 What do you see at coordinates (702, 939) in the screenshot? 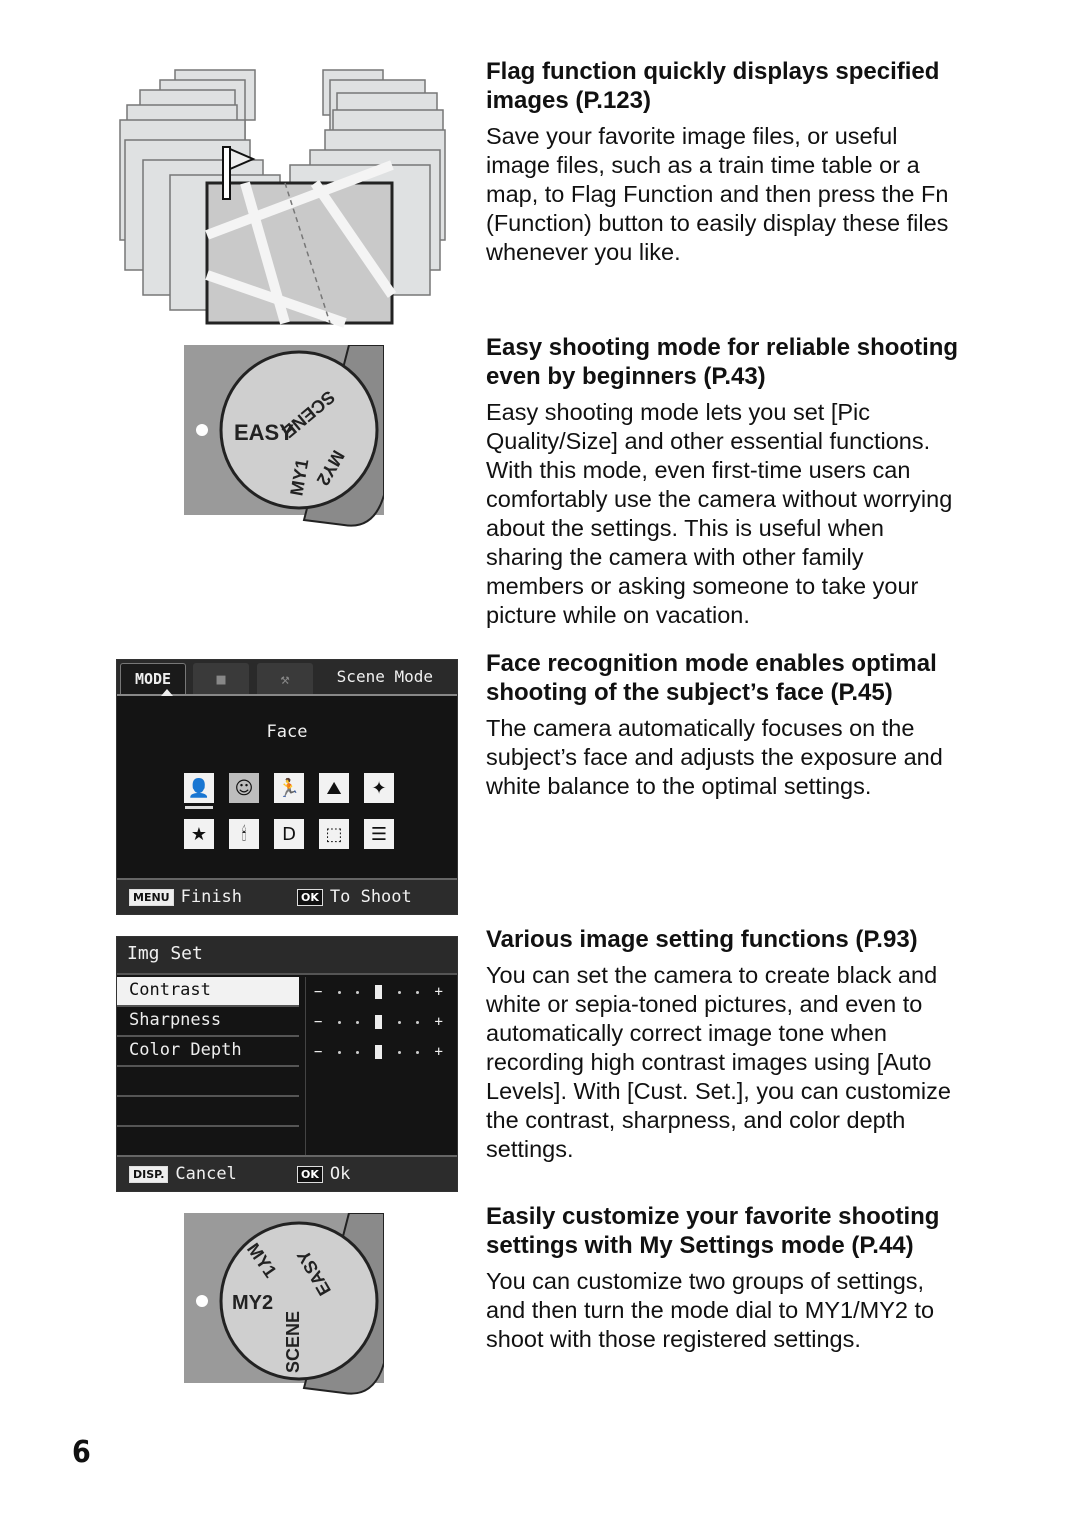
I see `section-title: Various image setting functions (P.93)` at bounding box center [702, 939].